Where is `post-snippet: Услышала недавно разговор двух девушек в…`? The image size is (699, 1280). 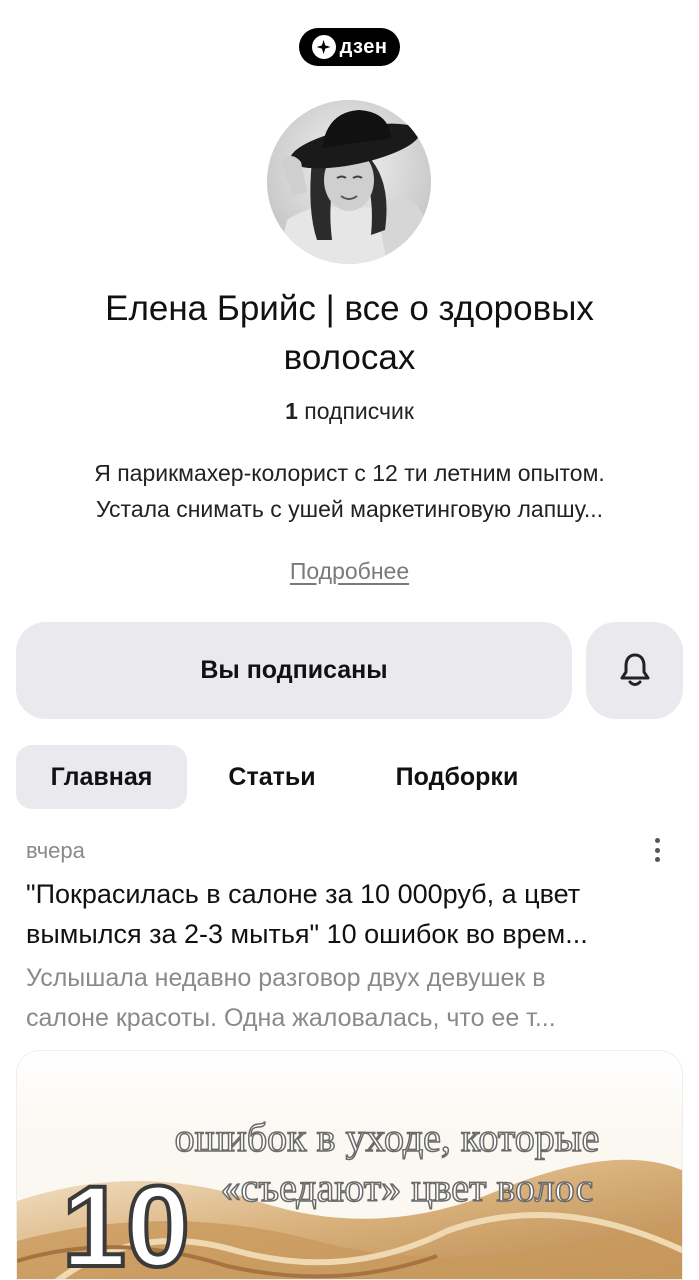
post-snippet: Услышала недавно разговор двух девушек в… is located at coordinates (351, 998).